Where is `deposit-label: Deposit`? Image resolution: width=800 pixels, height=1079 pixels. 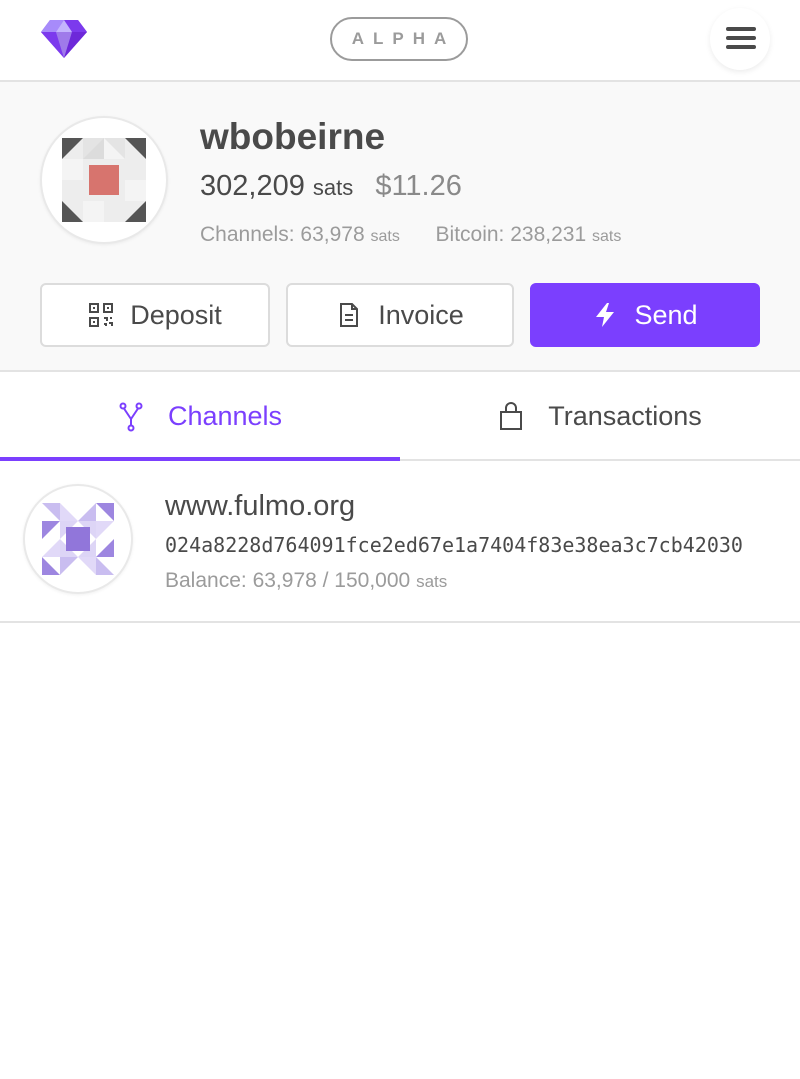 deposit-label: Deposit is located at coordinates (176, 314).